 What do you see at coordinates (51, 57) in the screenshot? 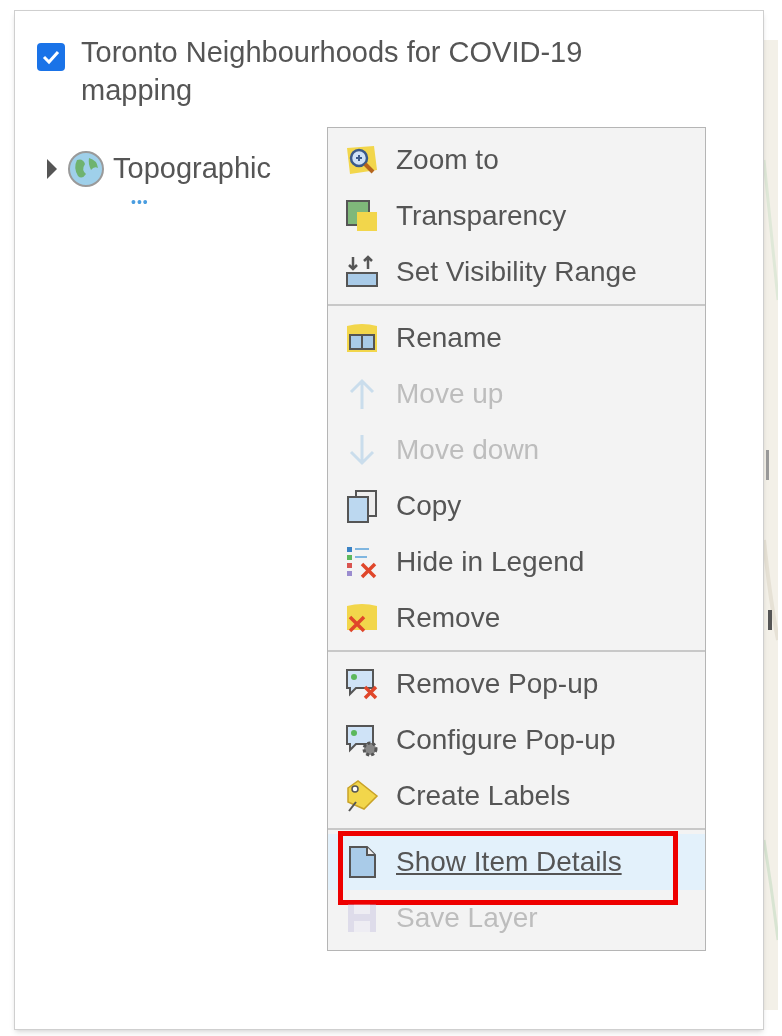
I see `layer-checkbox` at bounding box center [51, 57].